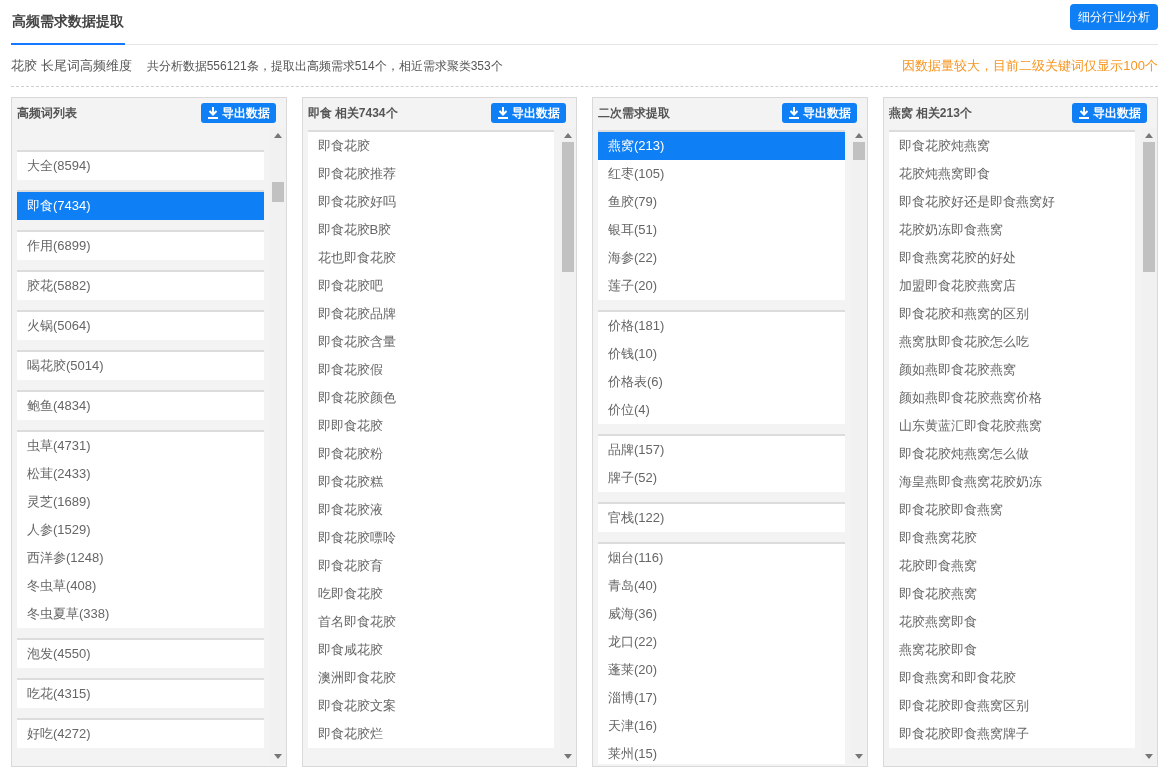 Image resolution: width=1169 pixels, height=773 pixels. Describe the element at coordinates (140, 326) in the screenshot. I see `list-item: 火锅(5064)` at that location.